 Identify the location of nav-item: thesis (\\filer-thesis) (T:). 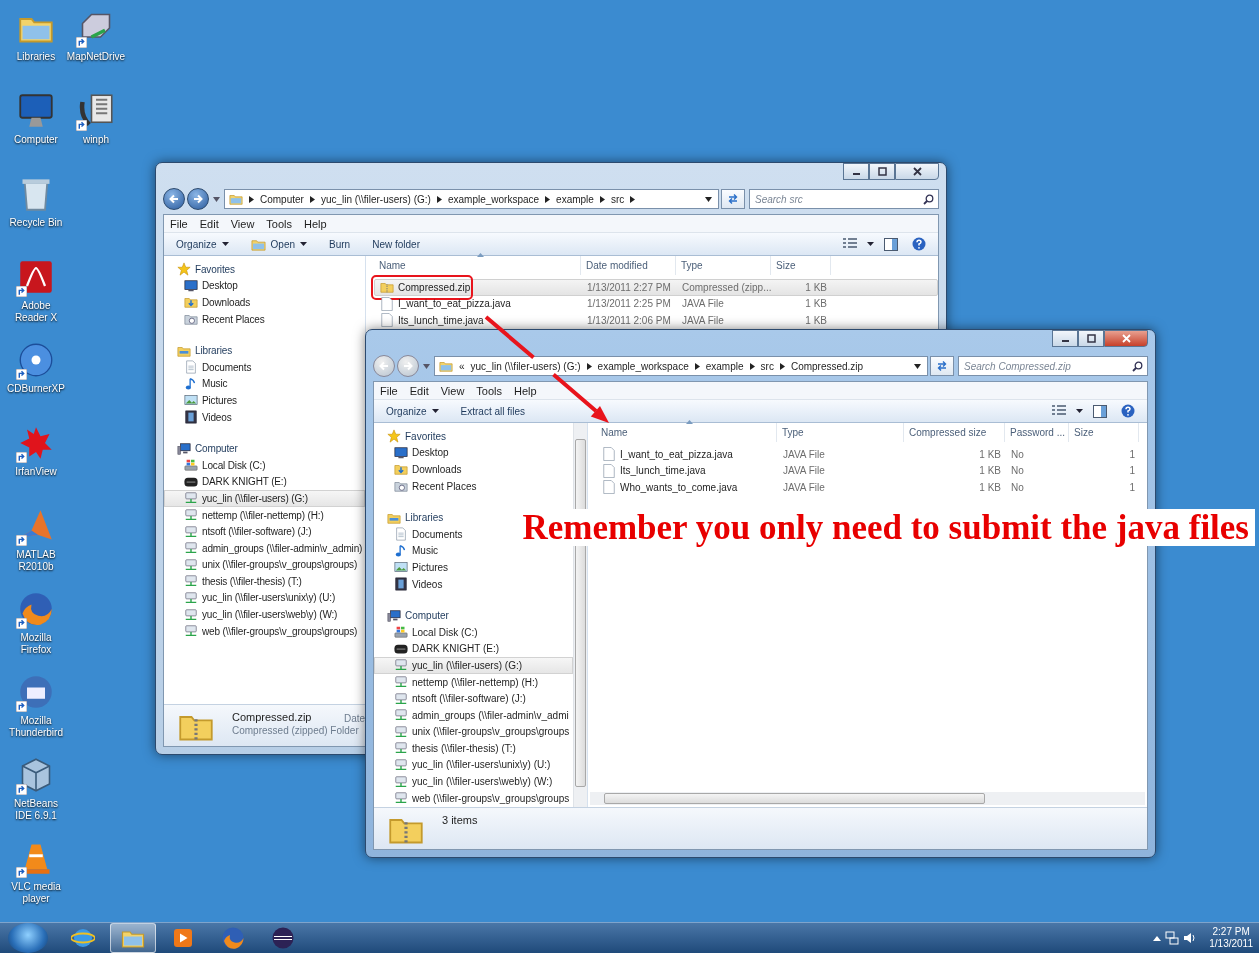
(445, 748).